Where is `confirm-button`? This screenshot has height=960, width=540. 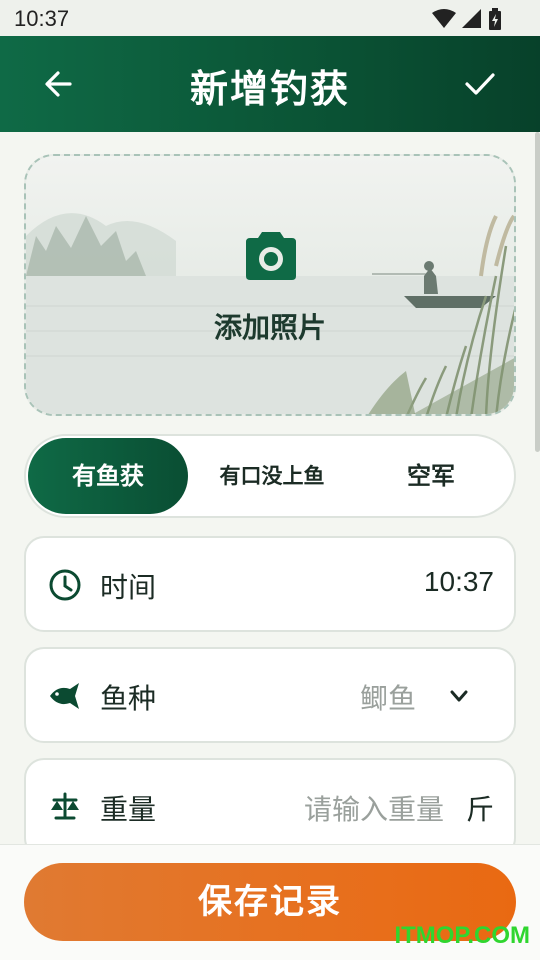 confirm-button is located at coordinates (480, 84).